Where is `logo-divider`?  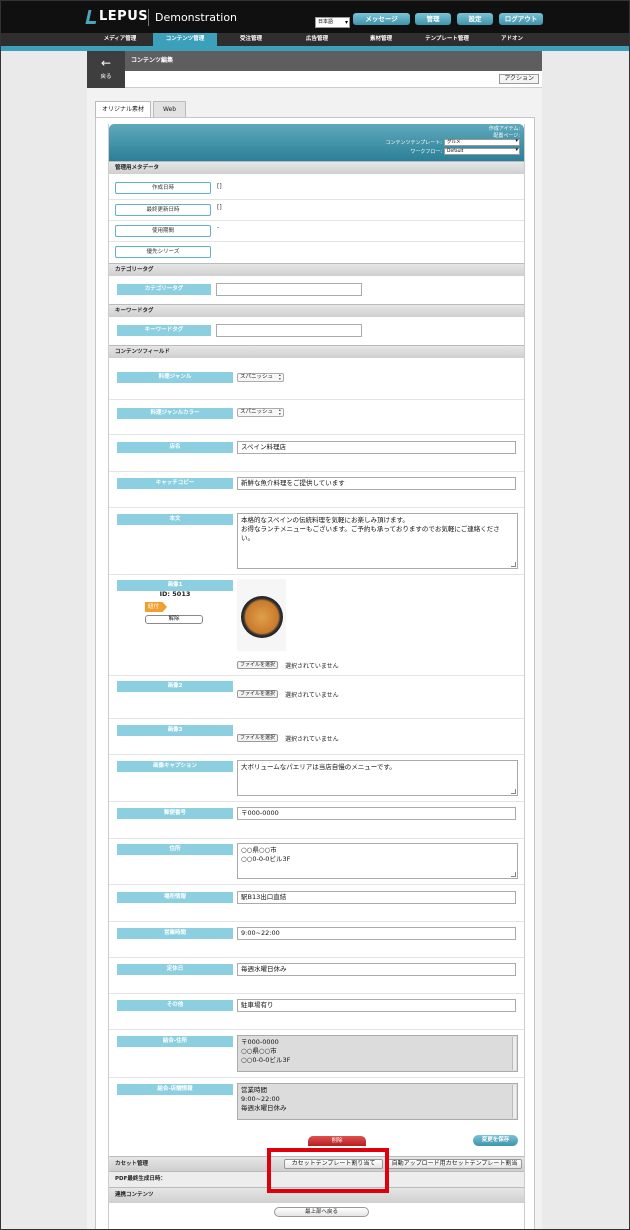 logo-divider is located at coordinates (148, 17).